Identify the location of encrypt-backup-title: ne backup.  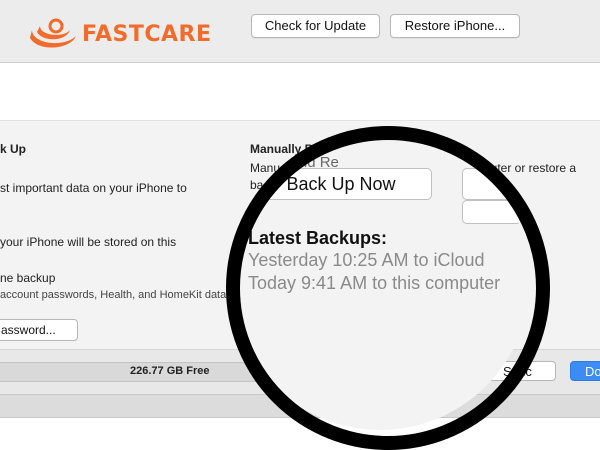
(28, 278).